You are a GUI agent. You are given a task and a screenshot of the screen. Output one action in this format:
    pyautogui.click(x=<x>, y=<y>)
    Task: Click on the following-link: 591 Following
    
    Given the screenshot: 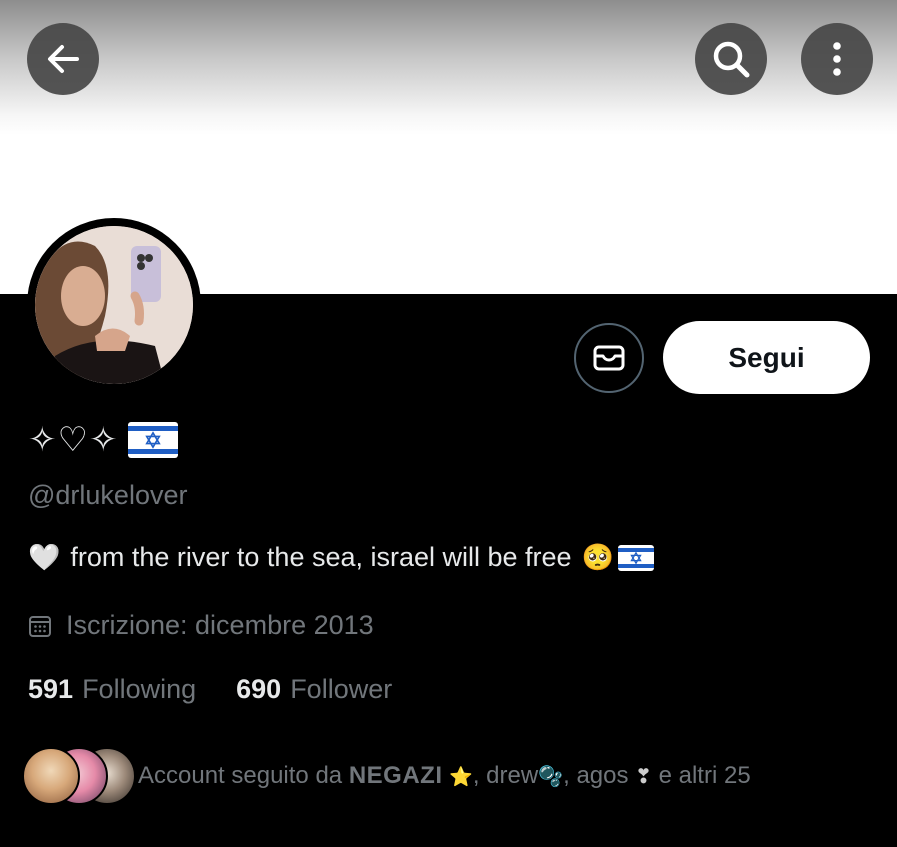 What is the action you would take?
    pyautogui.click(x=112, y=689)
    